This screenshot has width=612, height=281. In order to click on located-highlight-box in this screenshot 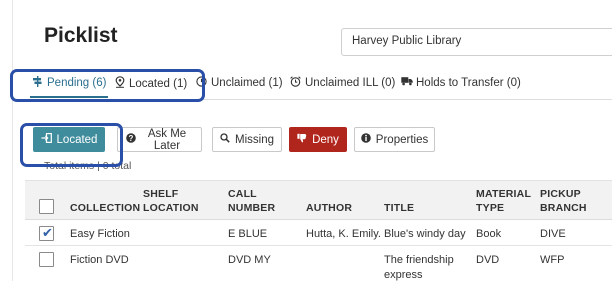, I will do `click(71, 145)`.